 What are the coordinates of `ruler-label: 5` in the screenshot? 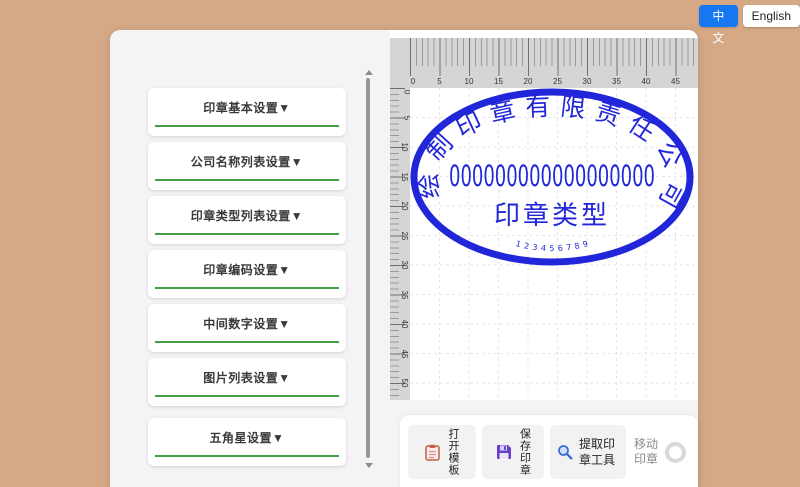 It's located at (439, 81).